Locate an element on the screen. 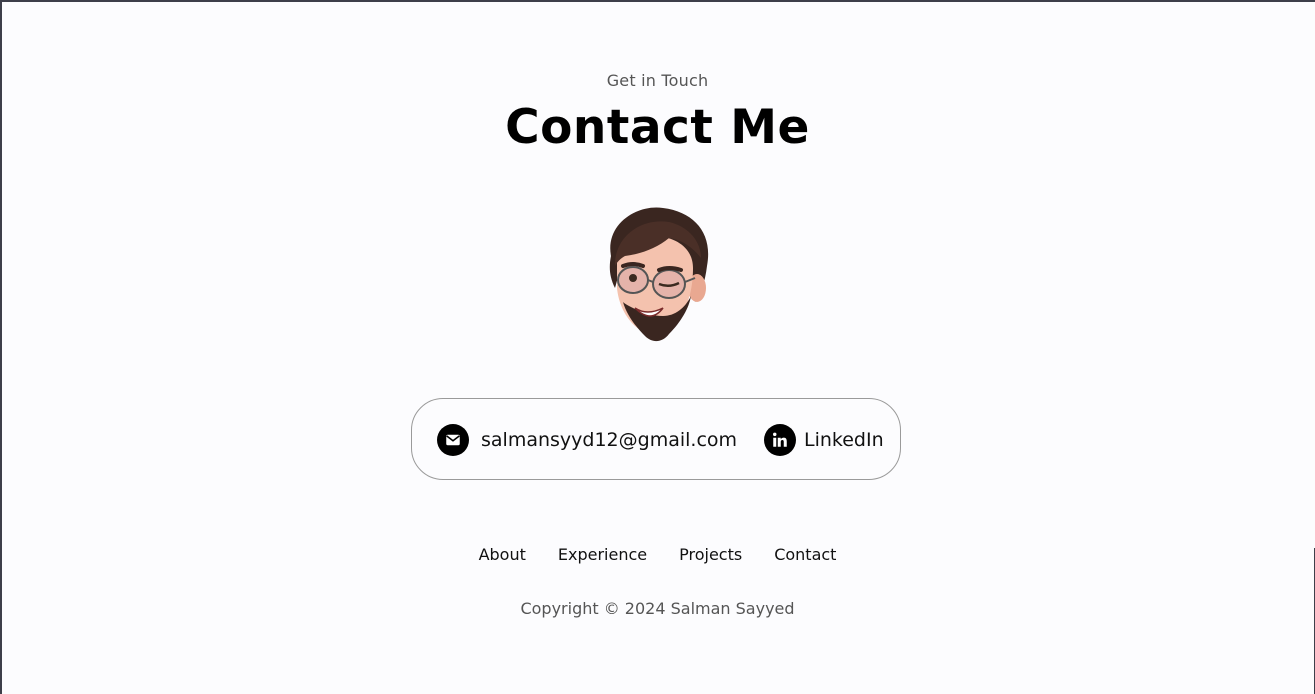 This screenshot has height=694, width=1315. email-icon is located at coordinates (453, 440).